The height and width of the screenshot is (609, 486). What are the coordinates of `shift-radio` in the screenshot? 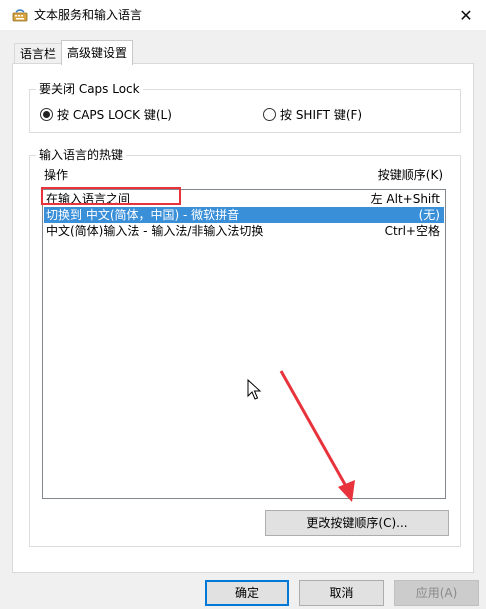 It's located at (269, 114).